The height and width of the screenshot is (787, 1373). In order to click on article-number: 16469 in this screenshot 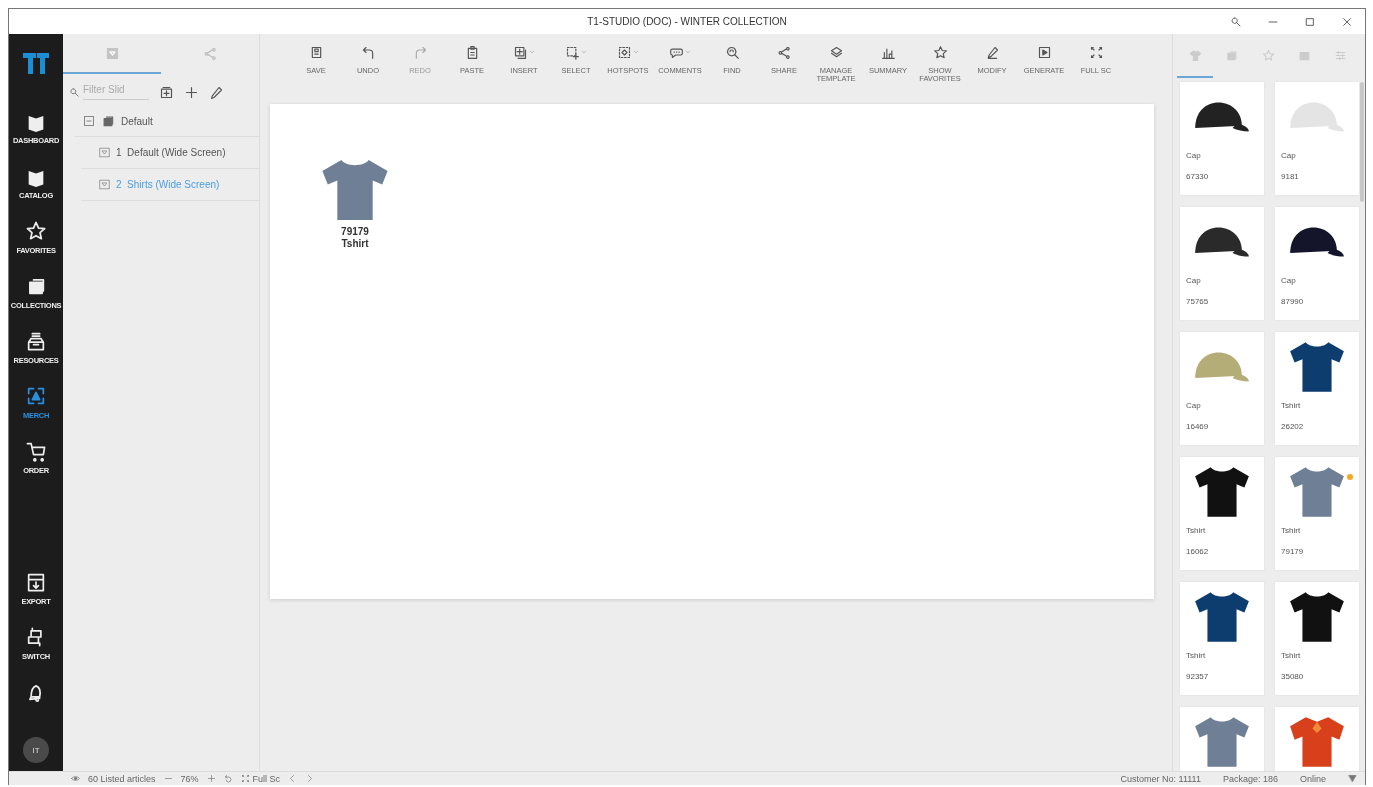, I will do `click(1198, 427)`.